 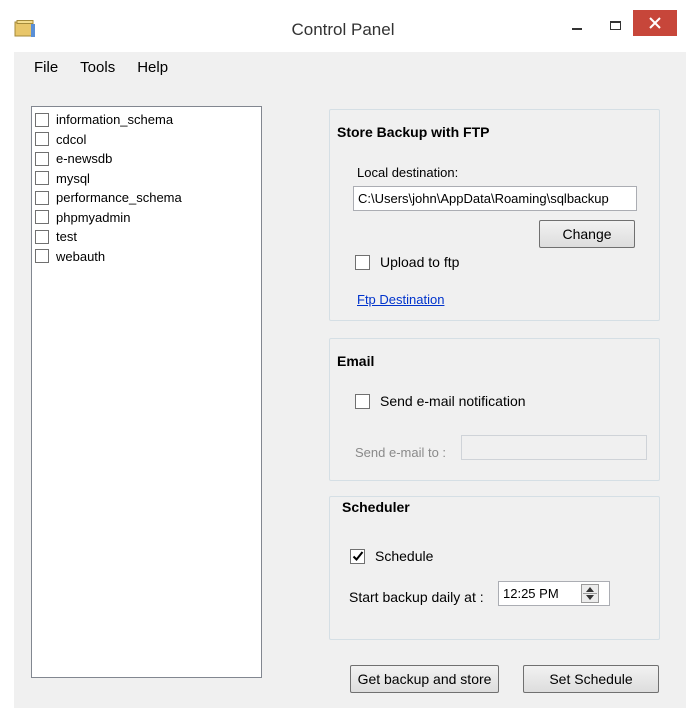 What do you see at coordinates (577, 29) in the screenshot?
I see `minimize-icon` at bounding box center [577, 29].